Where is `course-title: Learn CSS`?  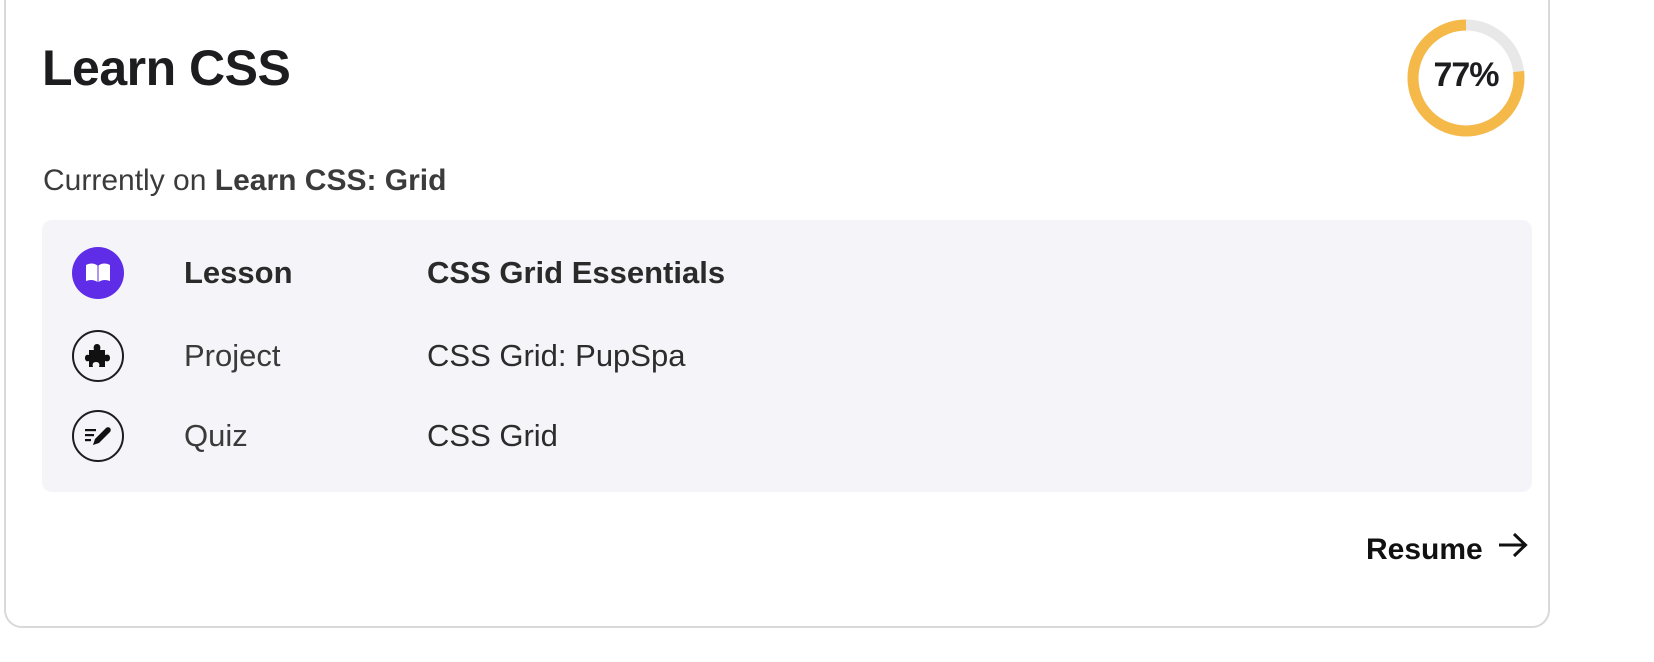
course-title: Learn CSS is located at coordinates (166, 68).